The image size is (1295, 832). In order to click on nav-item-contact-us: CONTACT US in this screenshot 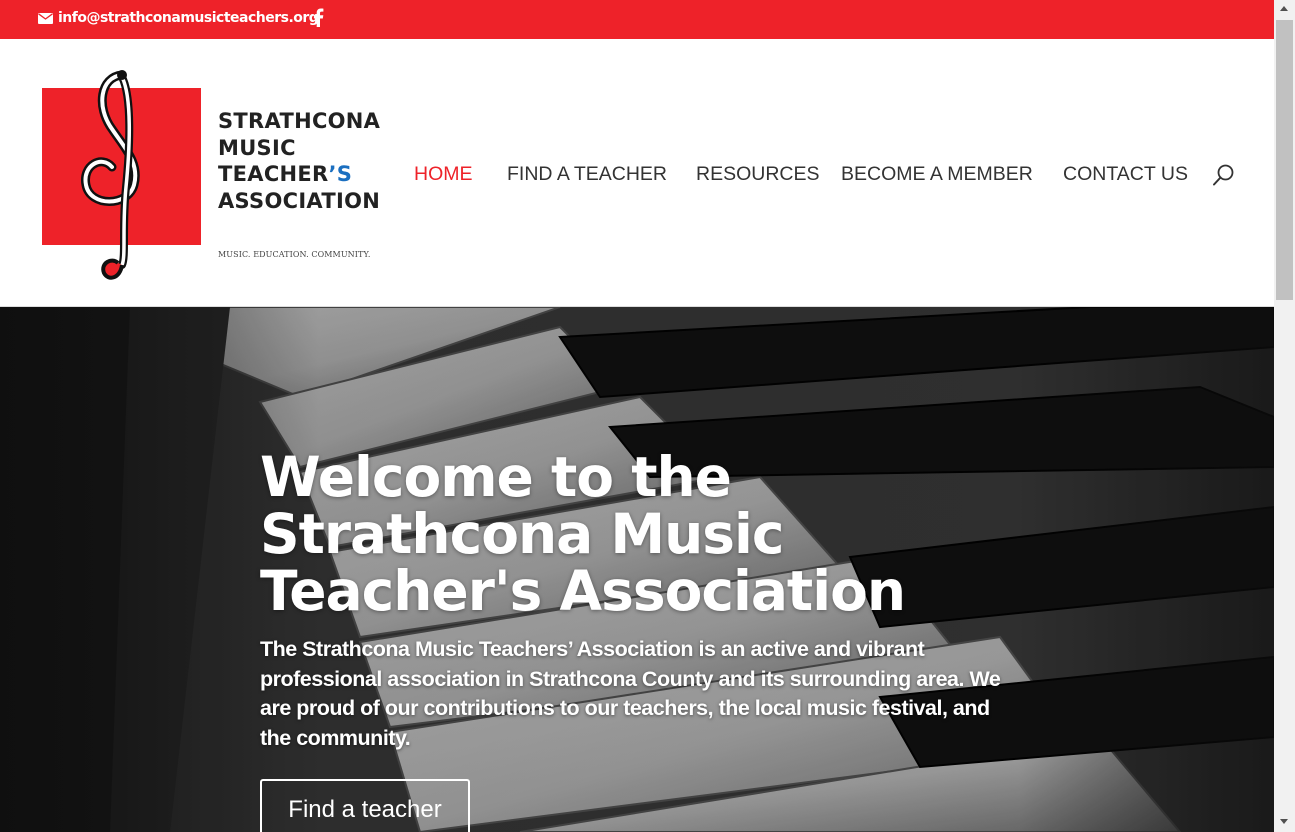, I will do `click(1125, 174)`.